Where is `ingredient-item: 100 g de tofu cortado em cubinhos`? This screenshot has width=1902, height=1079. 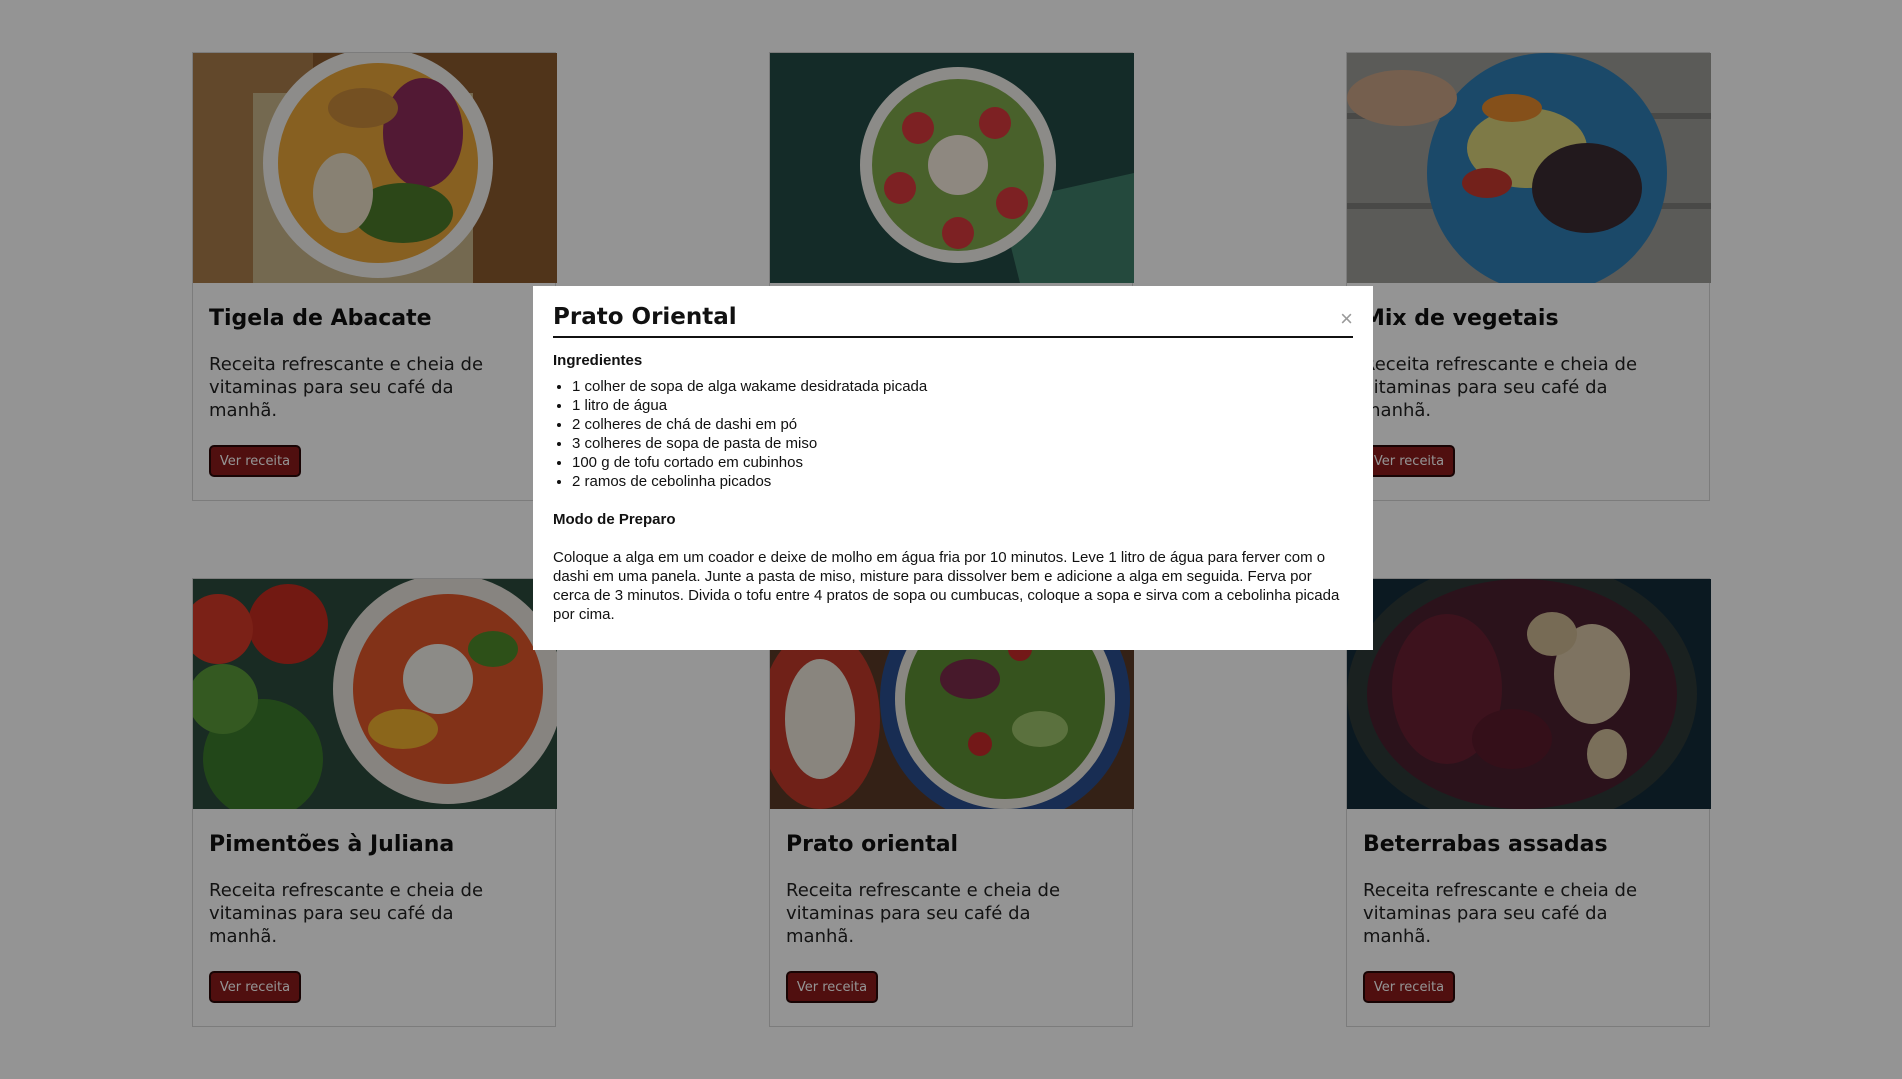 ingredient-item: 100 g de tofu cortado em cubinhos is located at coordinates (962, 462).